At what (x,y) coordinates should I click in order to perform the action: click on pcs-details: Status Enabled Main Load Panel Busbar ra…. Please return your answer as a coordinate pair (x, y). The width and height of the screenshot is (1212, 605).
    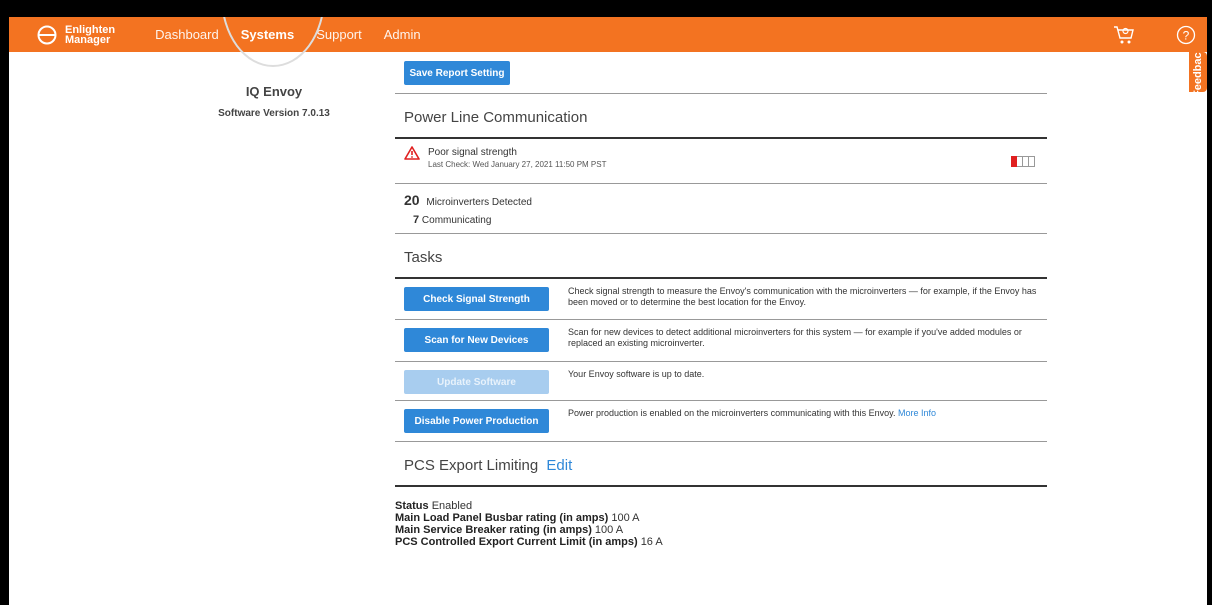
    Looking at the image, I should click on (721, 517).